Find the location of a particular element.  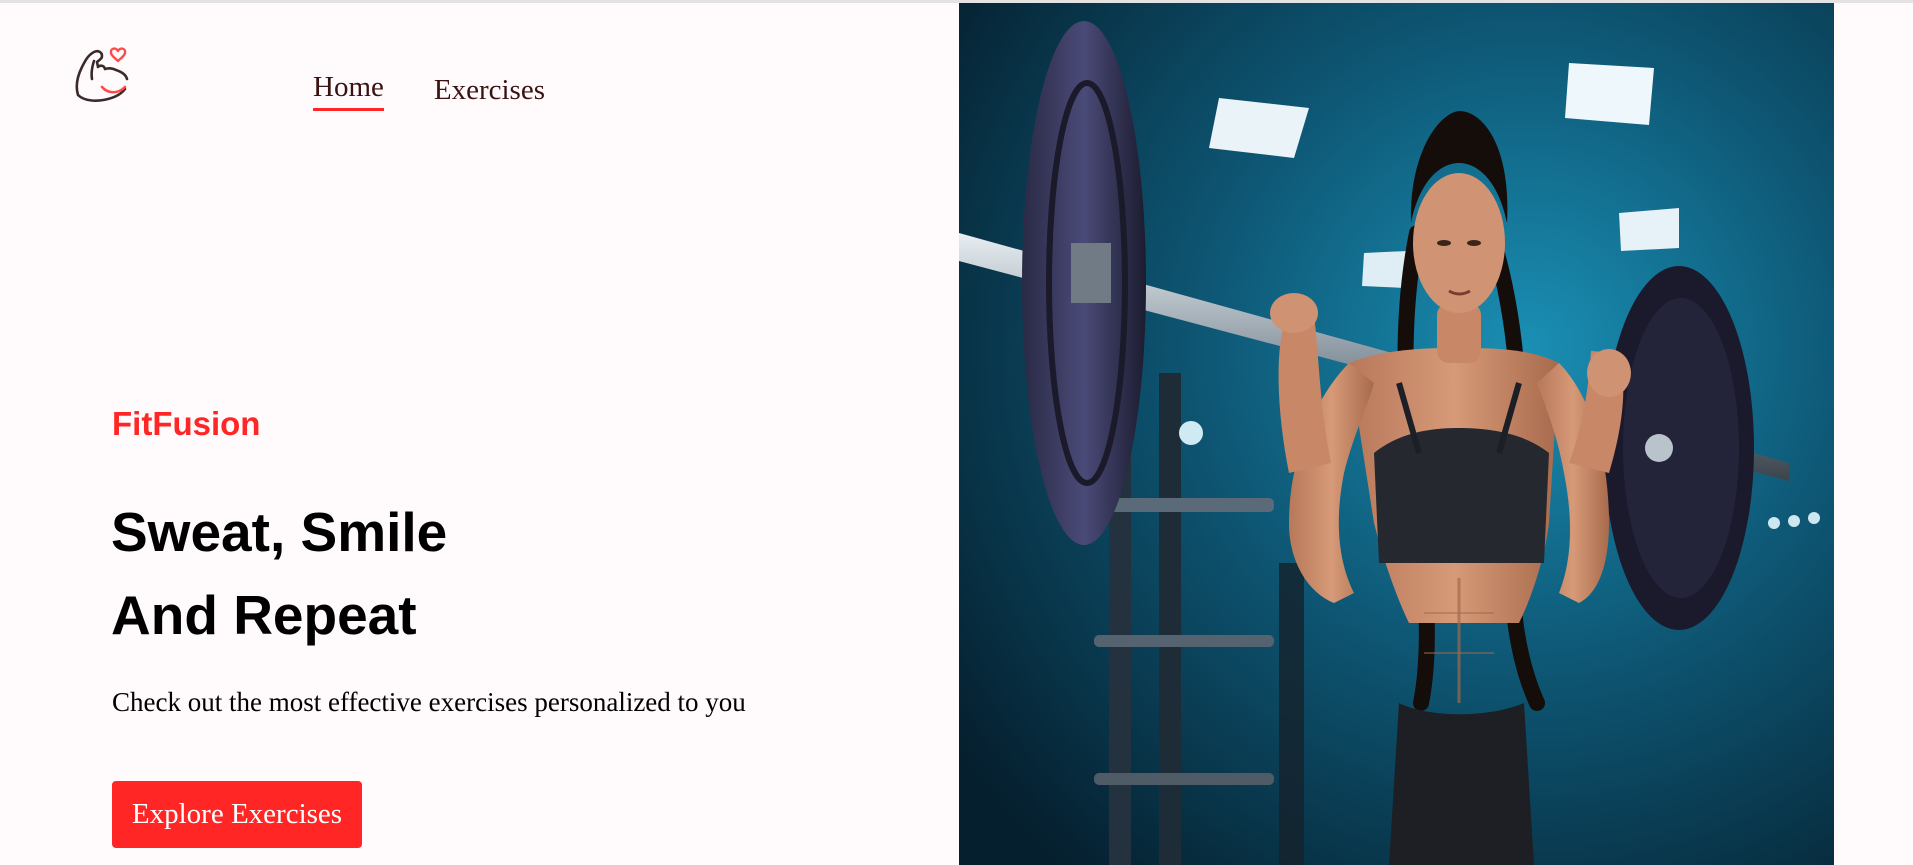

hero-headline: Sweat, Smile And Repeat is located at coordinates (279, 574).